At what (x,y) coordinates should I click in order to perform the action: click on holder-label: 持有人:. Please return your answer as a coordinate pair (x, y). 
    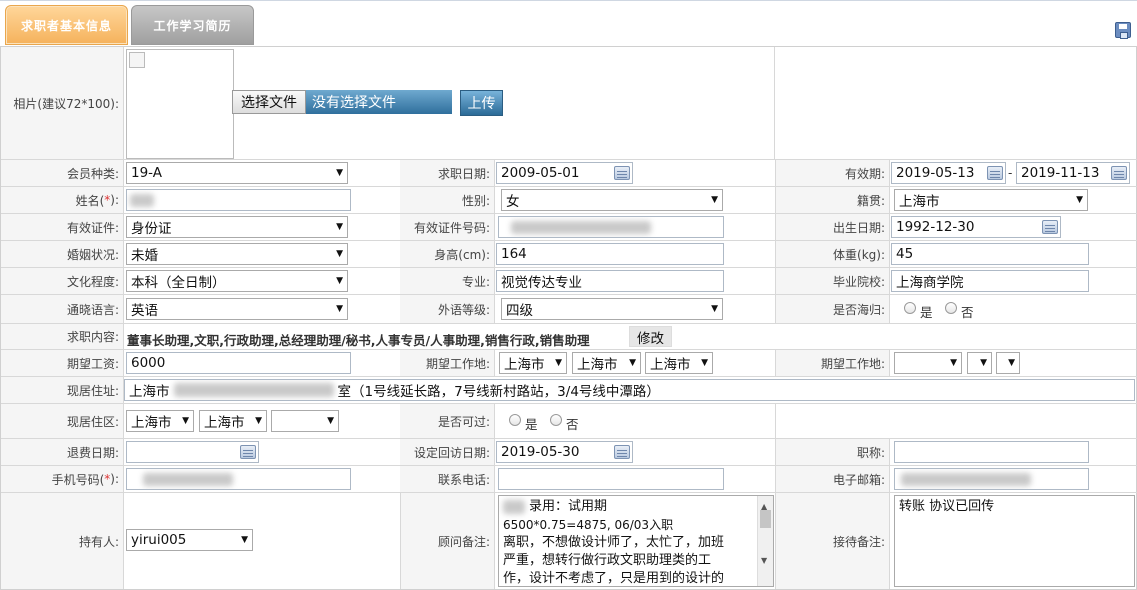
    Looking at the image, I should click on (62, 541).